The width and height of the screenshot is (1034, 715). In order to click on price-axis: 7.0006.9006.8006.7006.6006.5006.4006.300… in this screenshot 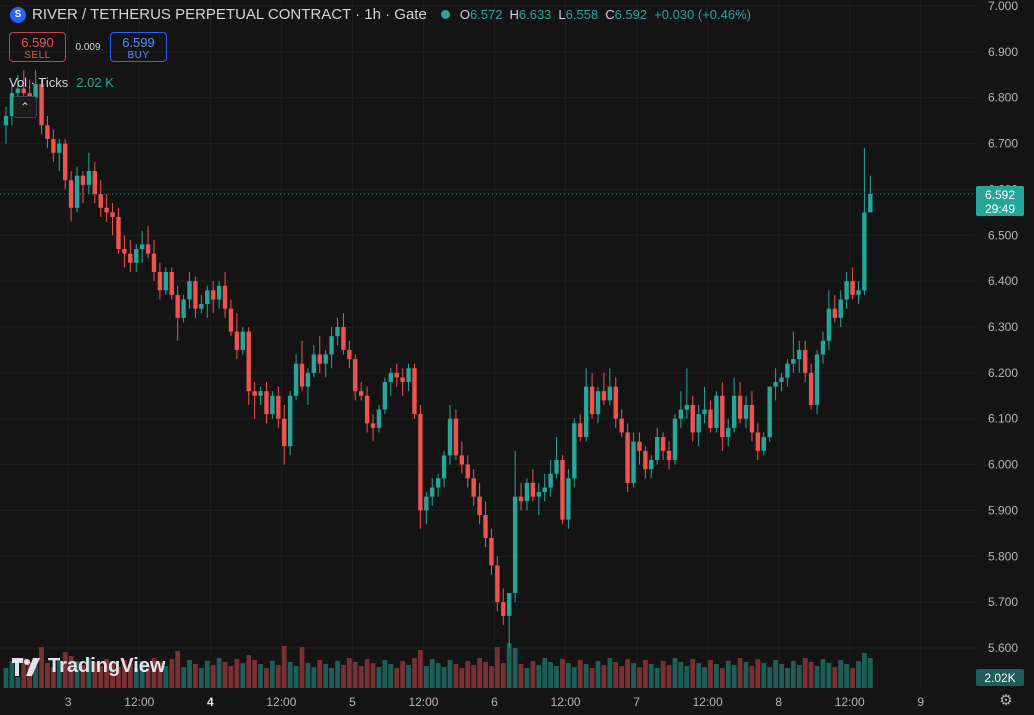, I will do `click(1003, 327)`.